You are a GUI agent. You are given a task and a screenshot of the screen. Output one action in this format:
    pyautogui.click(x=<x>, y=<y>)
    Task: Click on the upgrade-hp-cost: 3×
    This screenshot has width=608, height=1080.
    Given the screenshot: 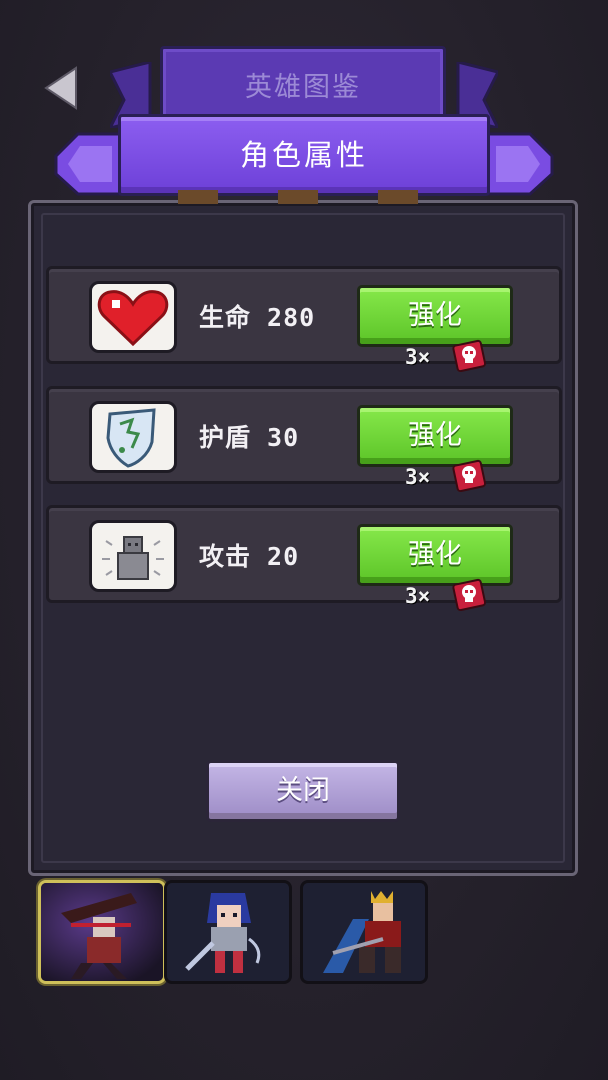 What is the action you would take?
    pyautogui.click(x=465, y=357)
    